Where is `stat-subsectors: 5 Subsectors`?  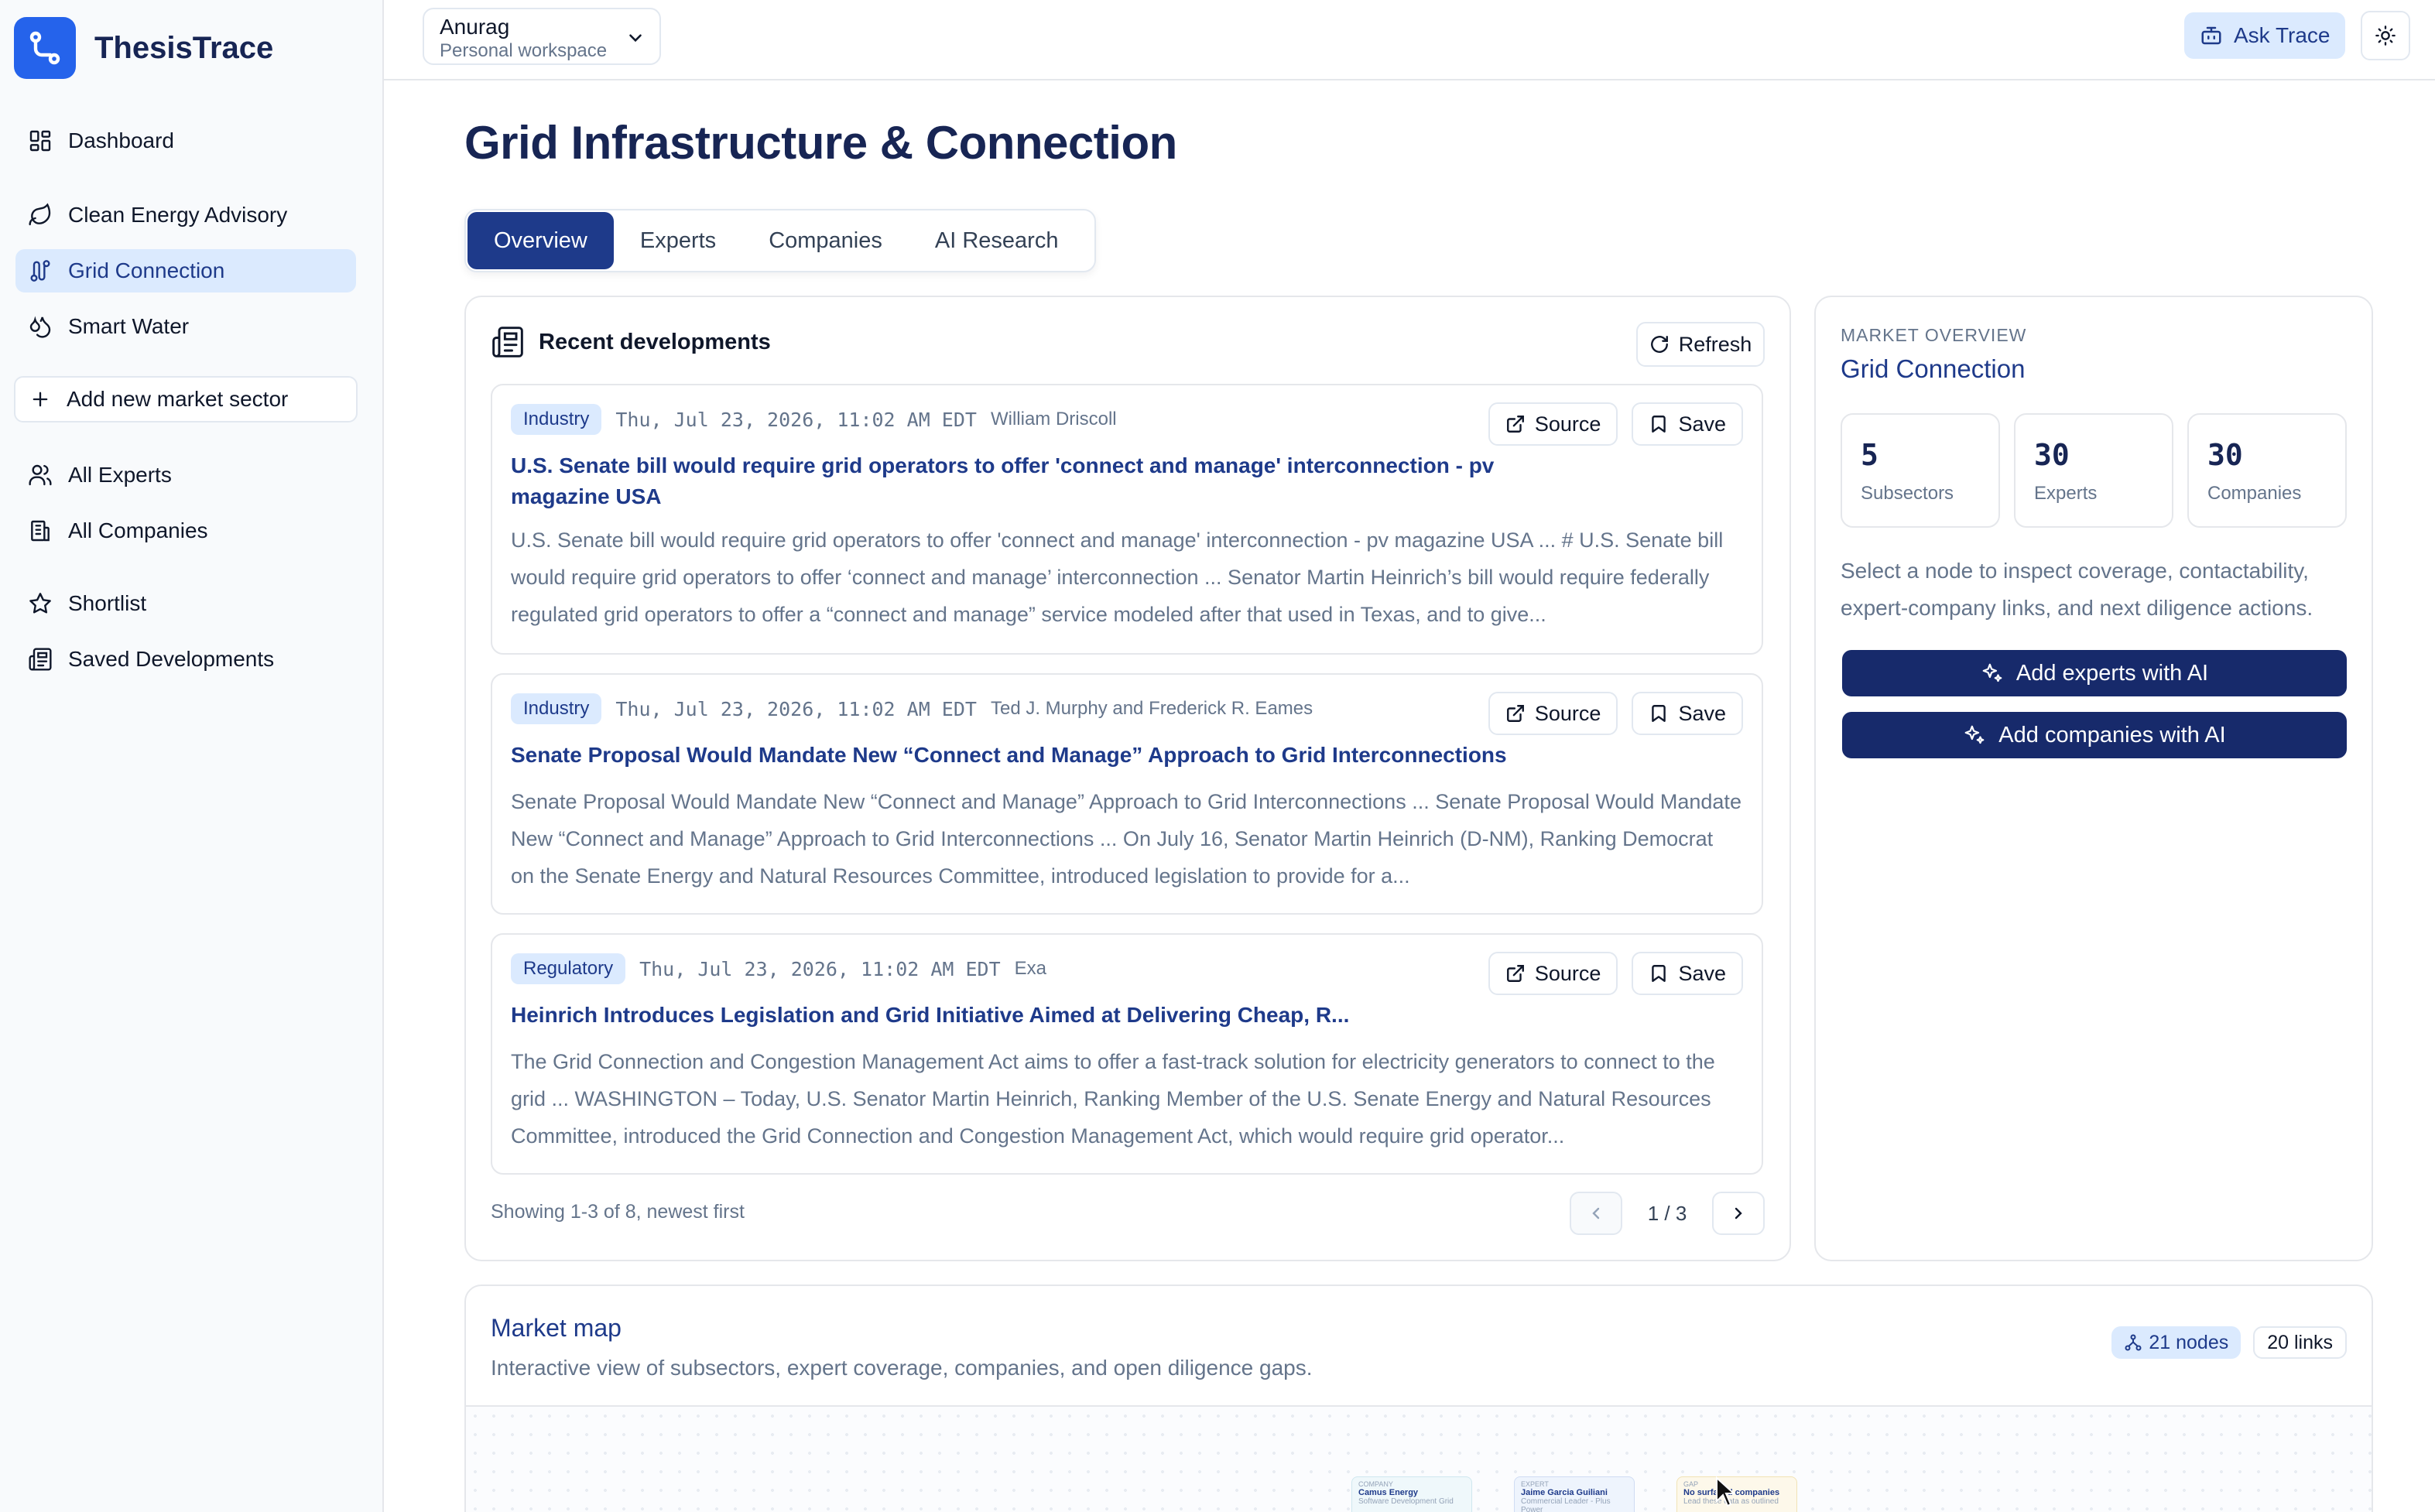
stat-subsectors: 5 Subsectors is located at coordinates (1920, 470).